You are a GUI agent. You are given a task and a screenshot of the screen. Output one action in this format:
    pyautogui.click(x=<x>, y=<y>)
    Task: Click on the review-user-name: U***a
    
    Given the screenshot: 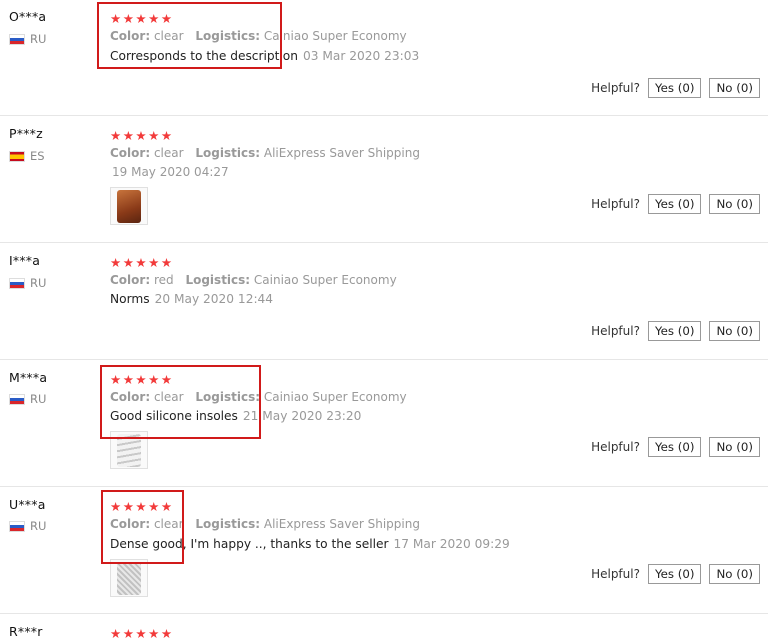 What is the action you would take?
    pyautogui.click(x=27, y=504)
    